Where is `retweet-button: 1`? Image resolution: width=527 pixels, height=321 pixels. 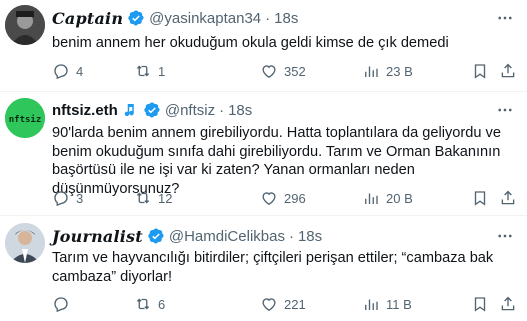
retweet-button: 1 is located at coordinates (149, 71).